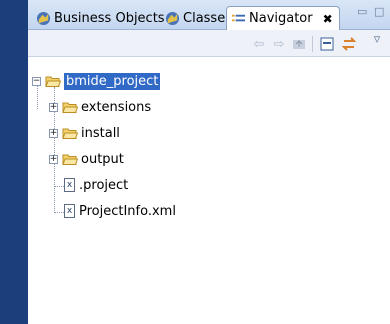  What do you see at coordinates (328, 19) in the screenshot?
I see `close-icon: ✖` at bounding box center [328, 19].